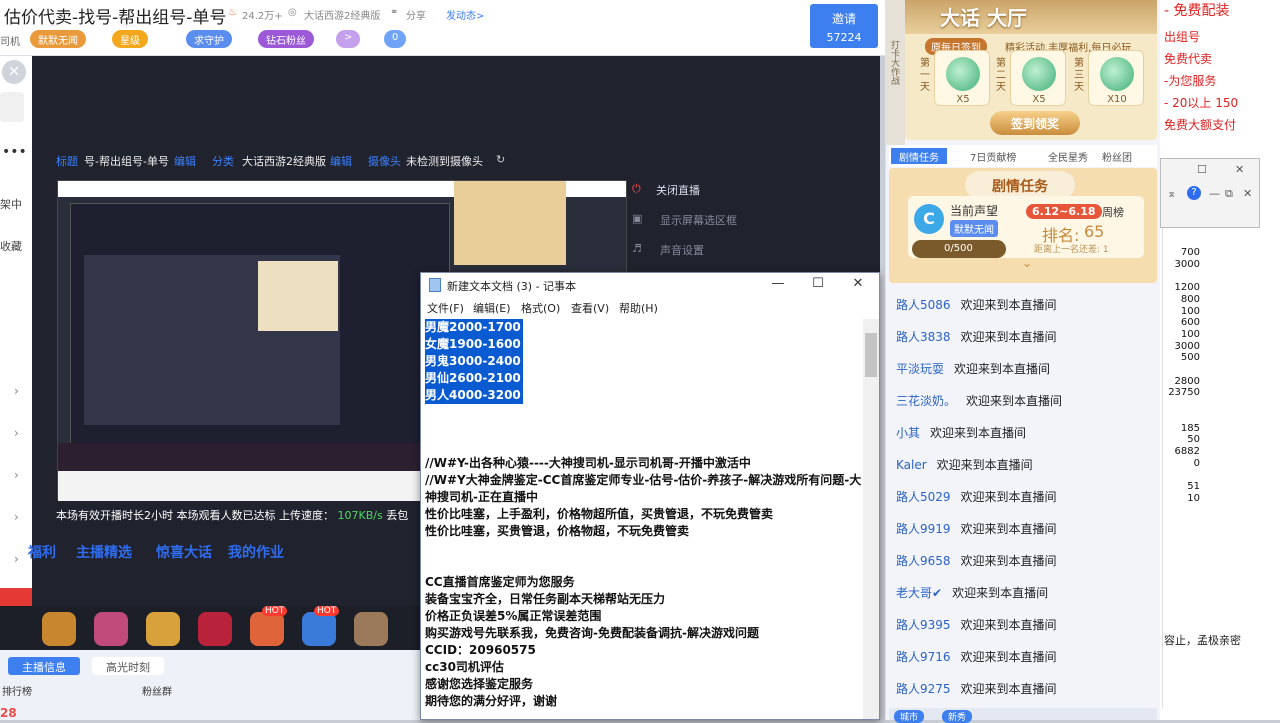 The height and width of the screenshot is (723, 1280). Describe the element at coordinates (1182, 428) in the screenshot. I see `cell-value: 185` at that location.